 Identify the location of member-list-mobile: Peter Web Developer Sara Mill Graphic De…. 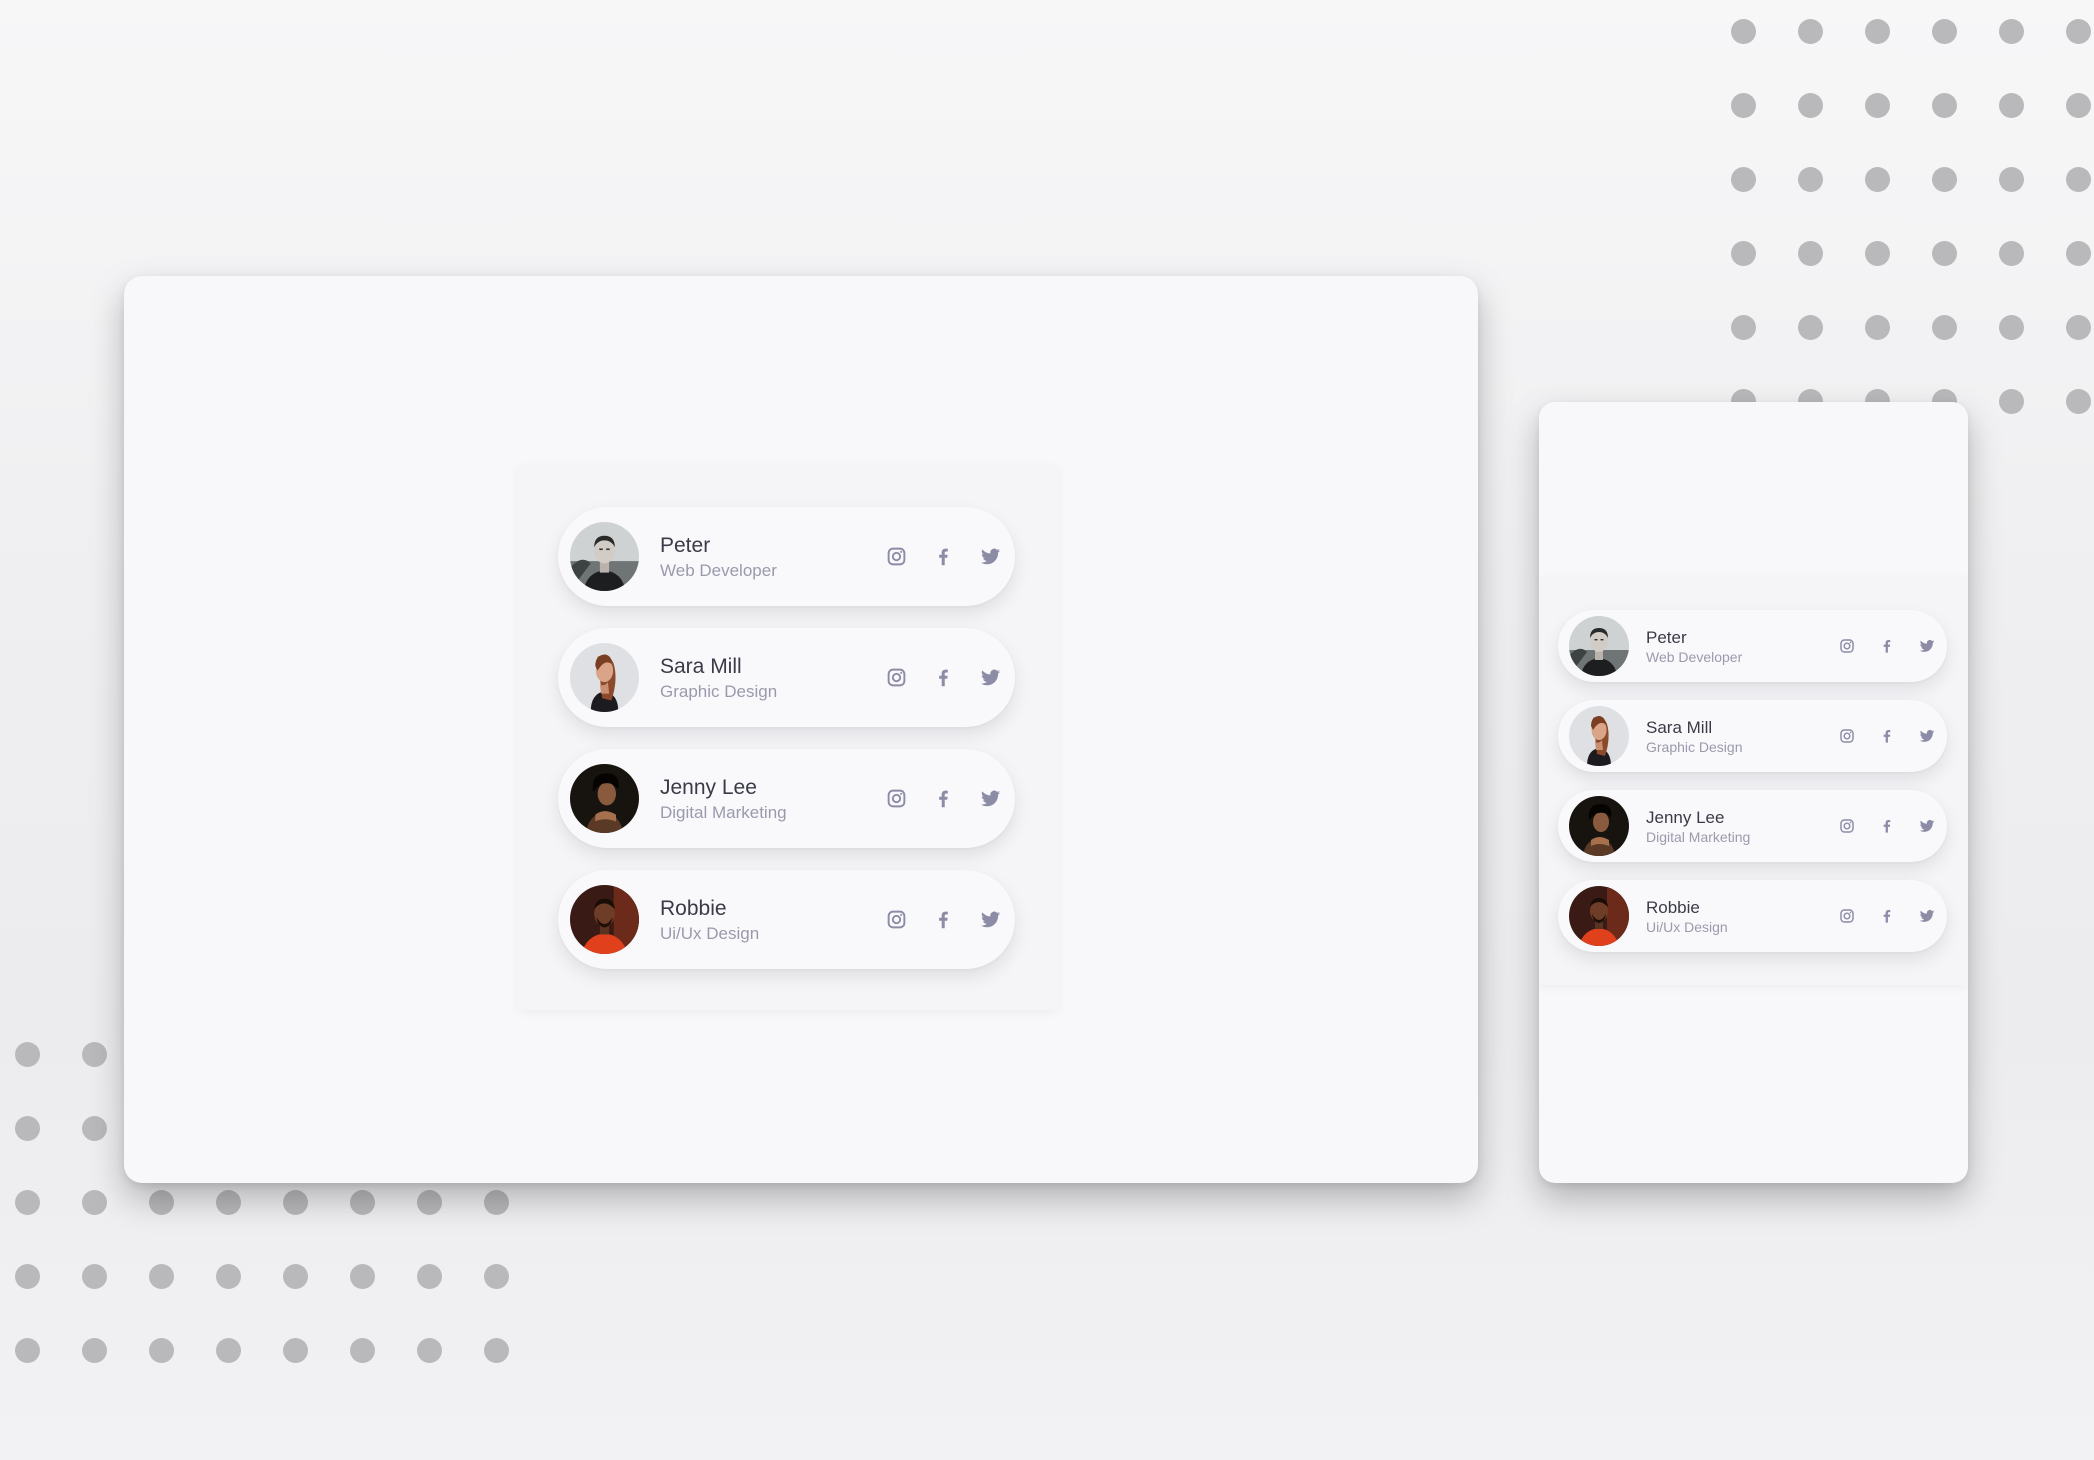
(1752, 790).